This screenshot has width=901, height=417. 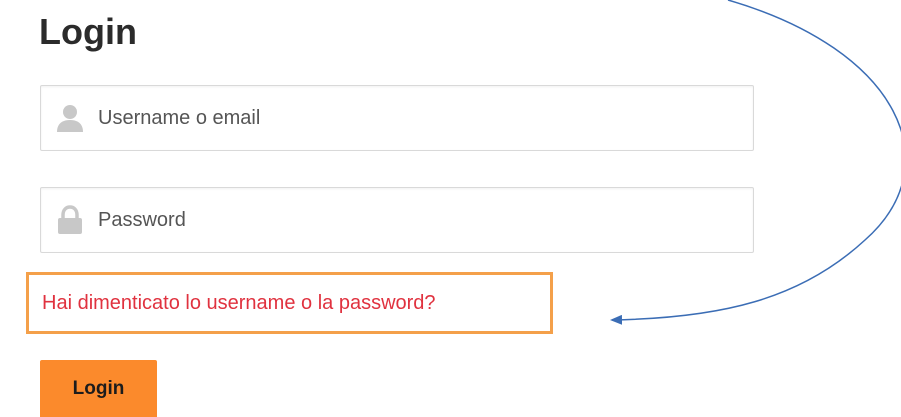 I want to click on page-title: Login, so click(x=88, y=31).